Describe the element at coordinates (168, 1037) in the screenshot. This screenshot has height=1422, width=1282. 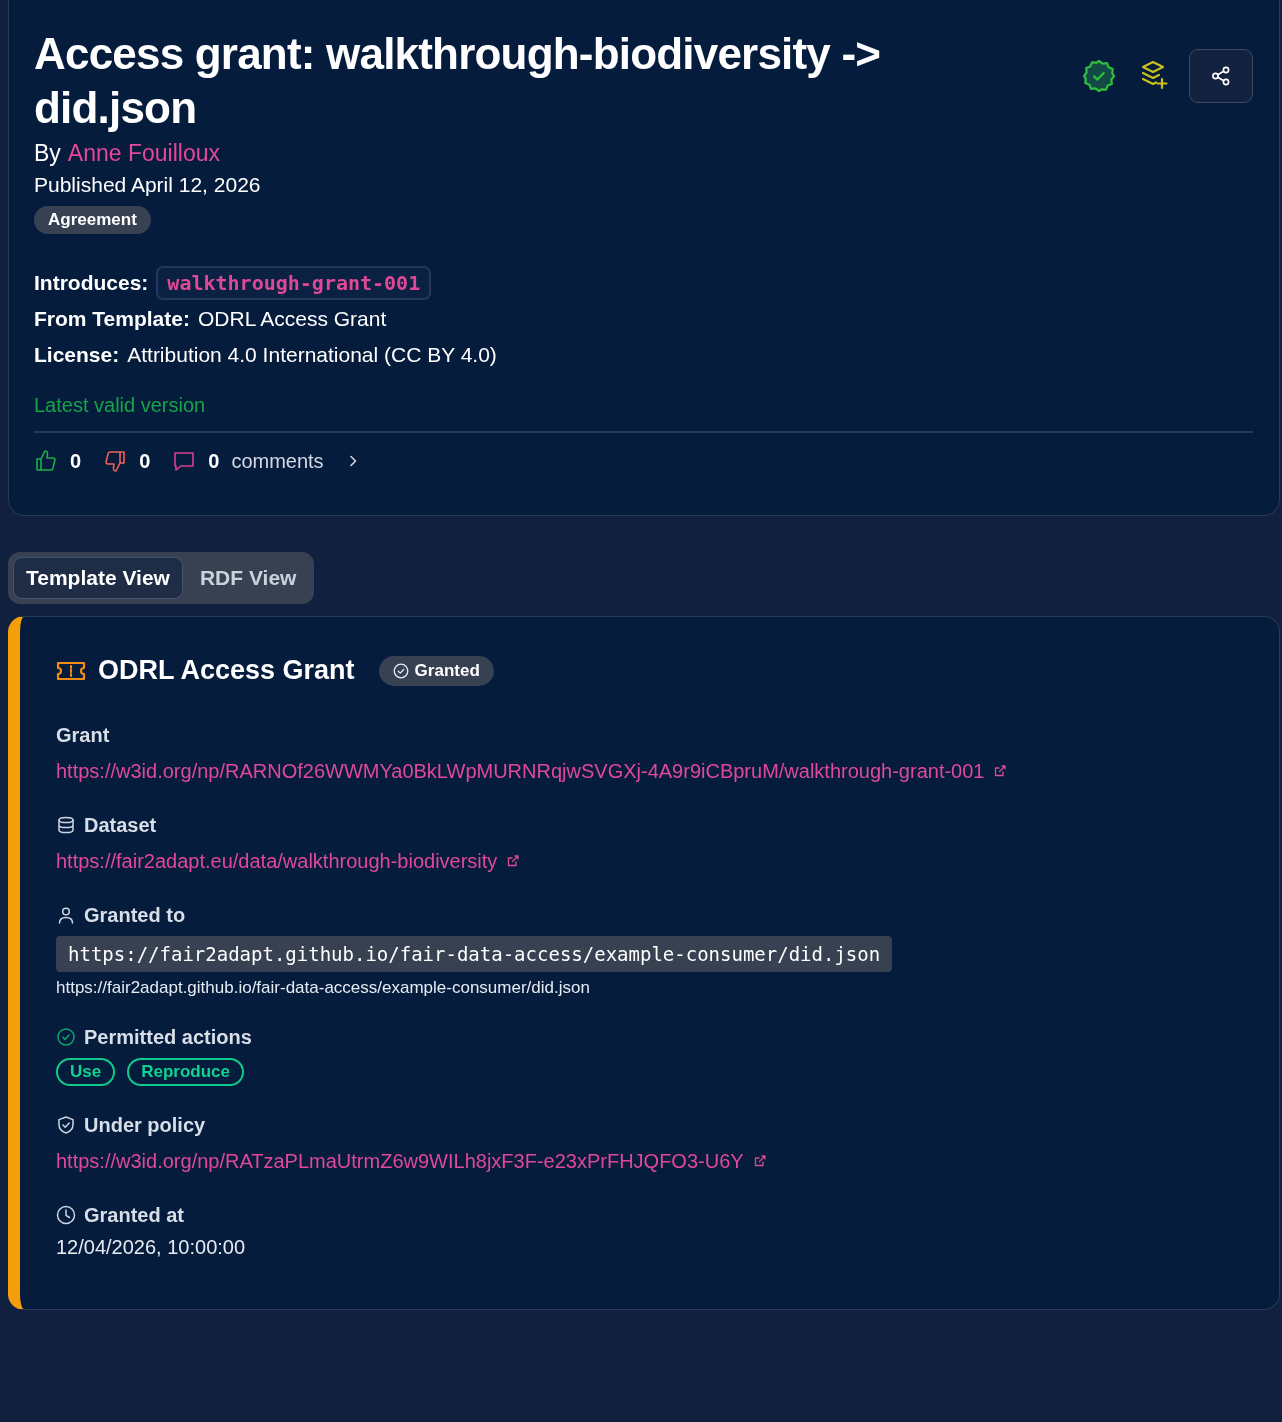
I see `field-label: Permitted actions` at that location.